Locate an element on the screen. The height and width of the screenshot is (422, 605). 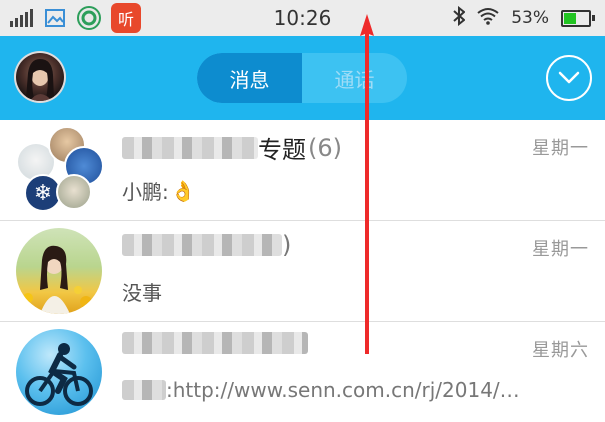
battery-percent: 53% is located at coordinates (530, 18).